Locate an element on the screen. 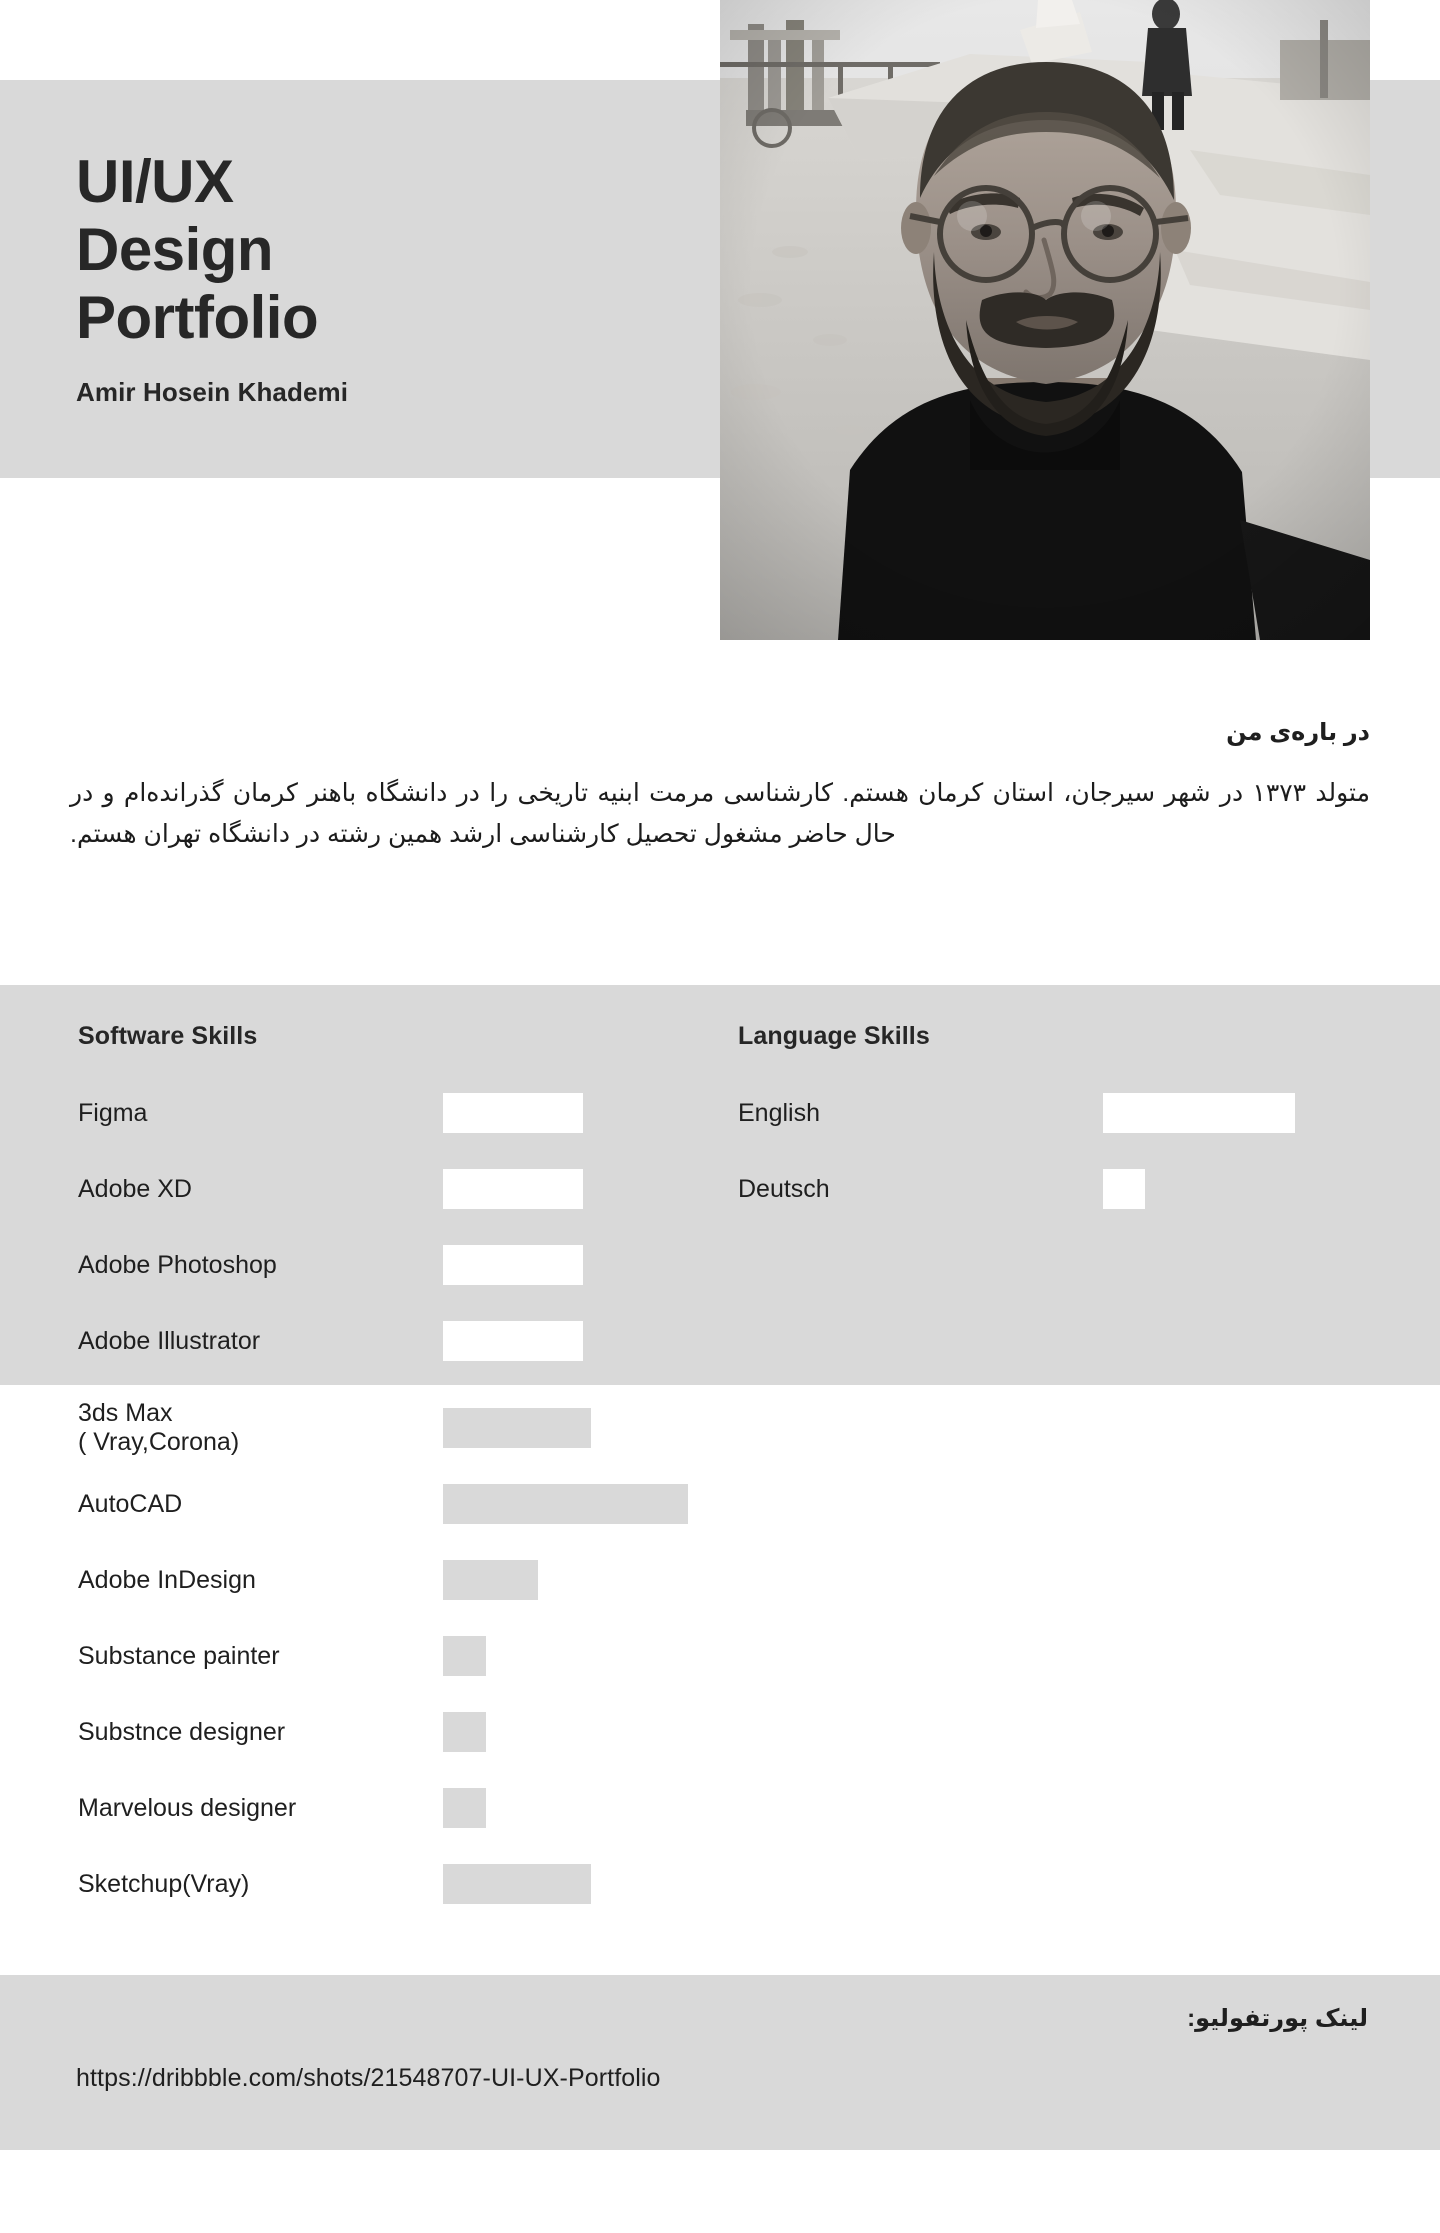  profile-photo-image is located at coordinates (1045, 320).